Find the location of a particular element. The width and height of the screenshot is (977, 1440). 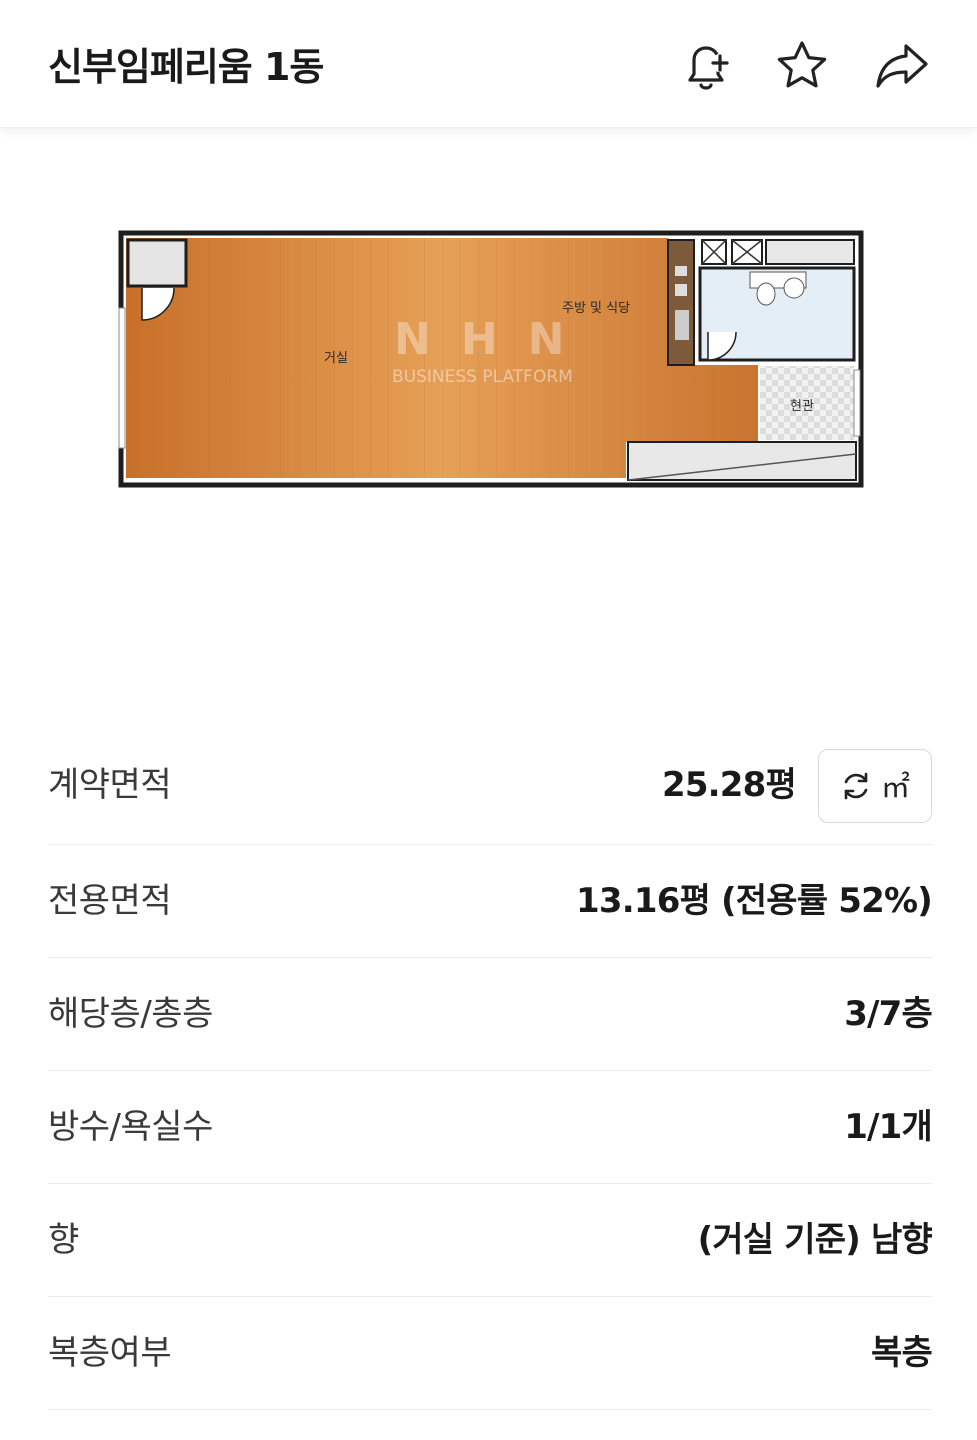

detail-label: 향 is located at coordinates (63, 1240).